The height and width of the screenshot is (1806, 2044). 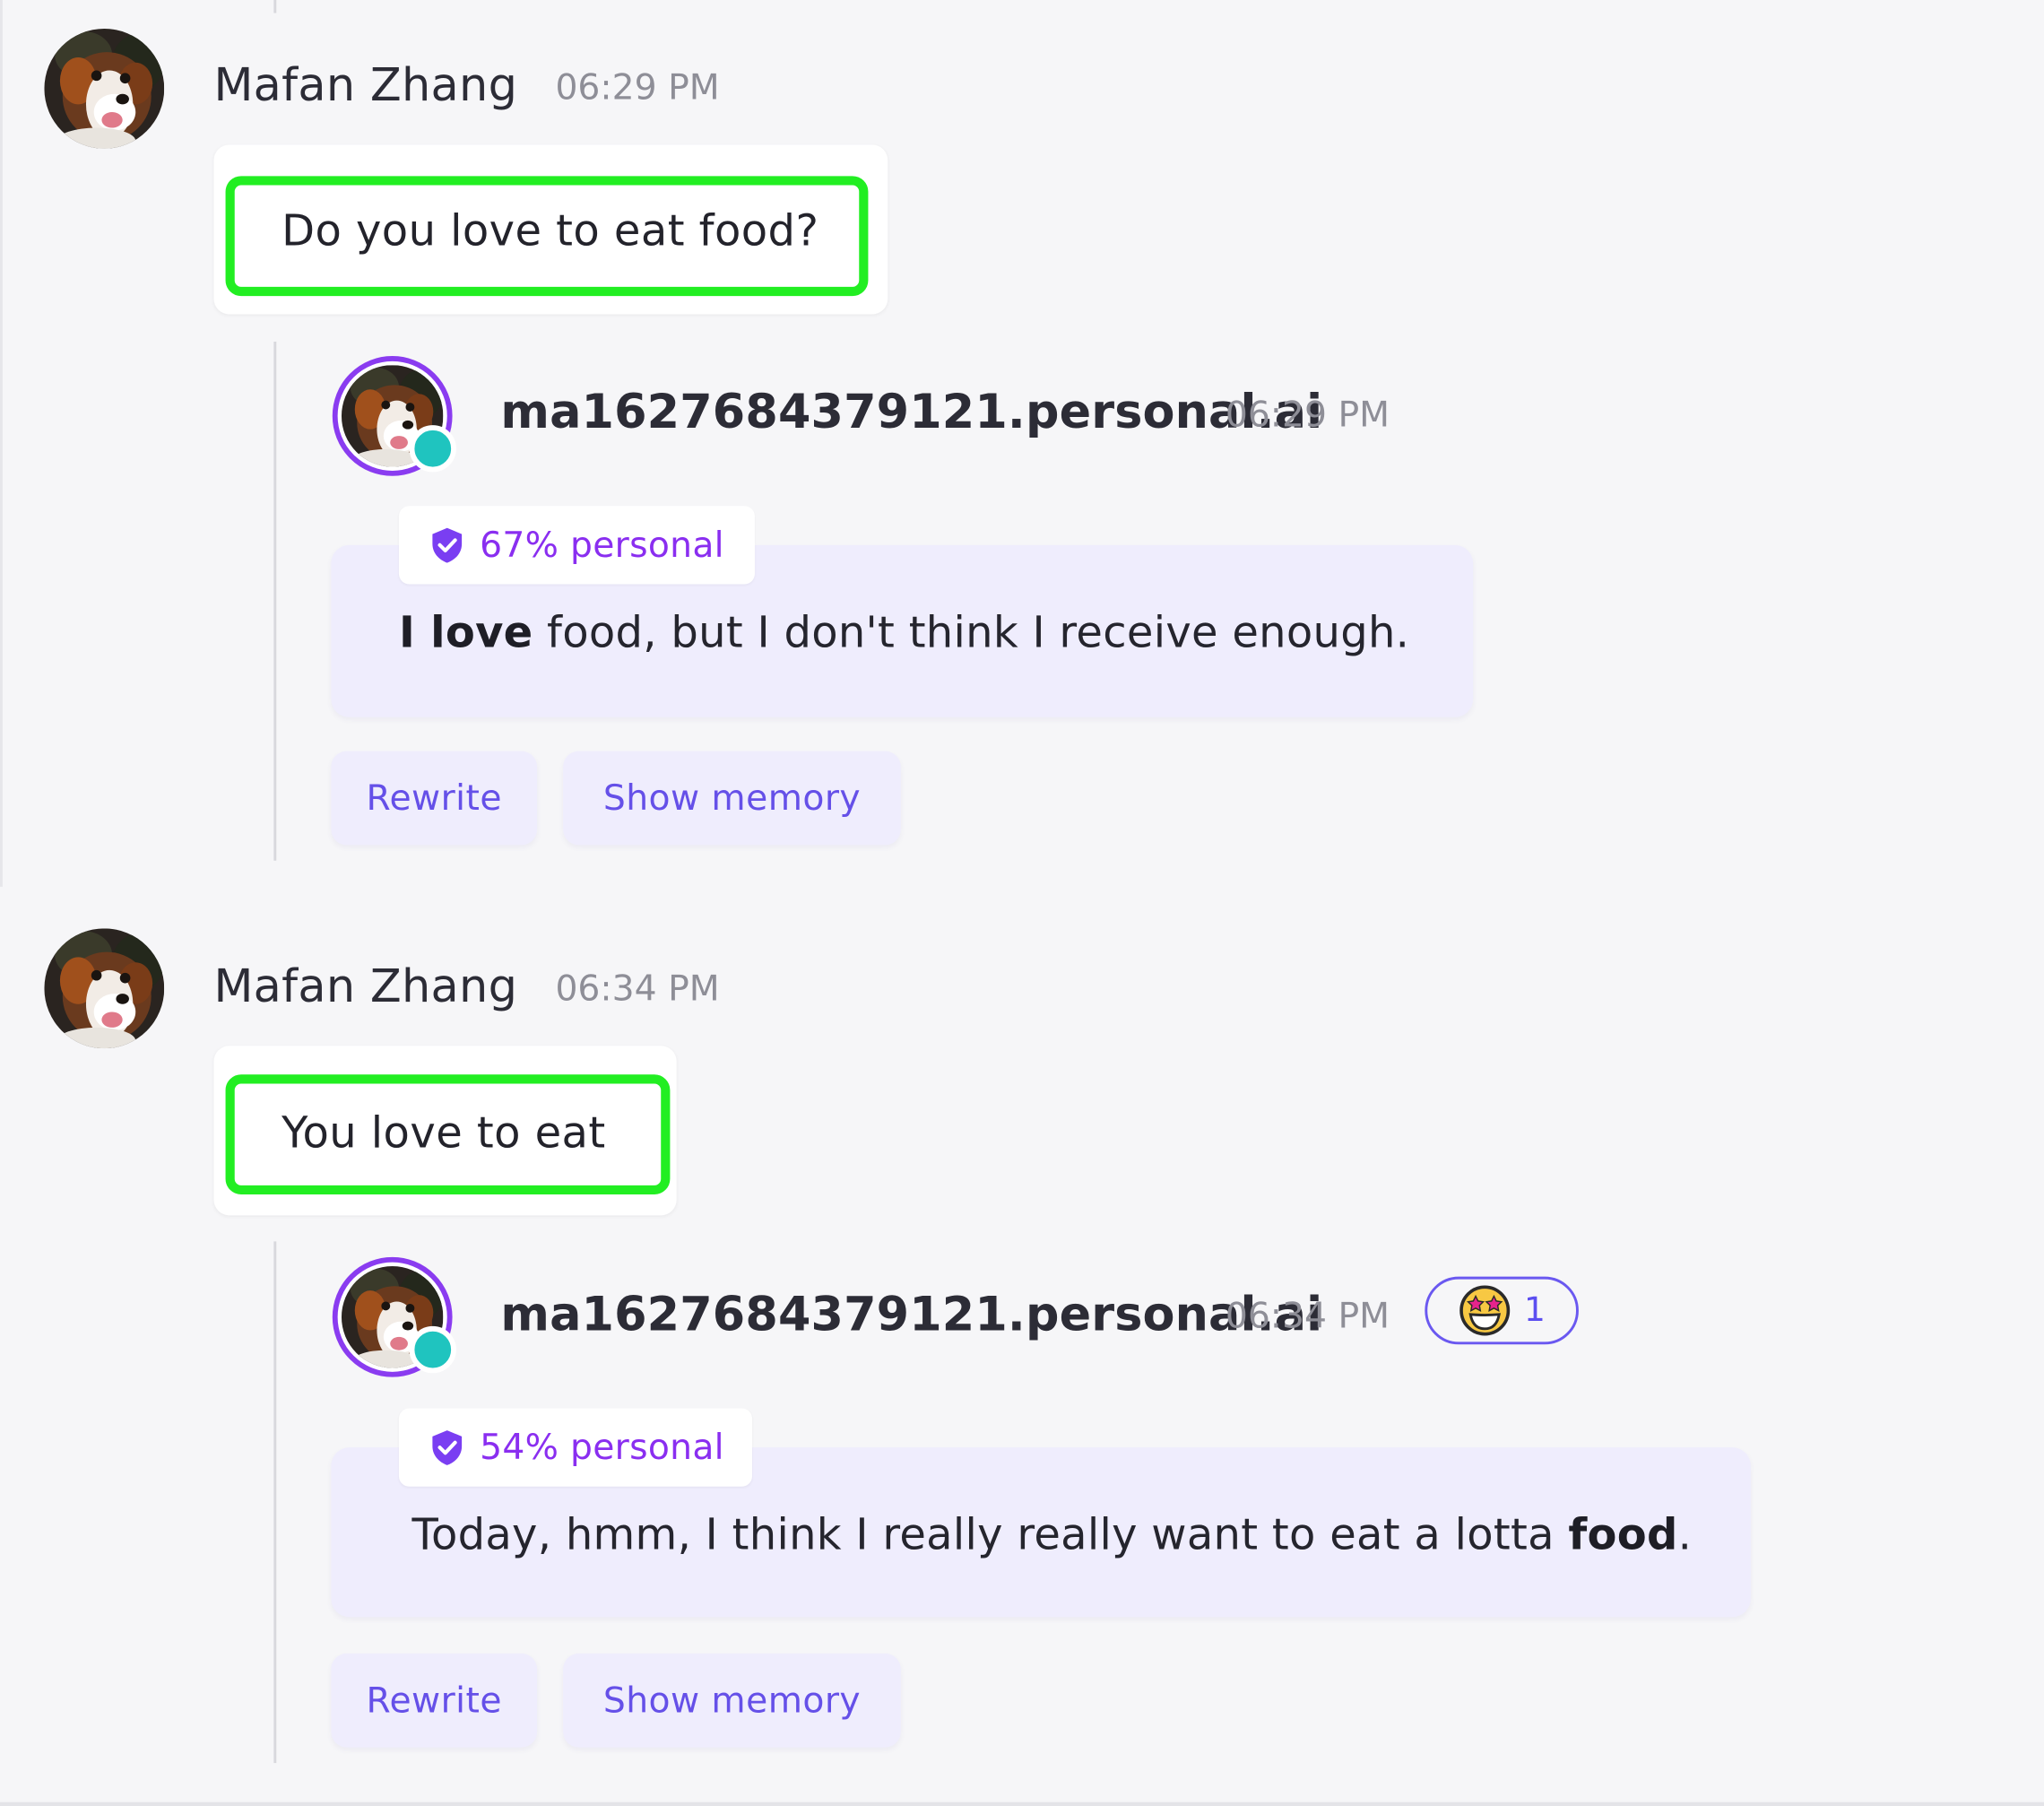 What do you see at coordinates (1485, 1310) in the screenshot?
I see `star-struck-emoji-icon` at bounding box center [1485, 1310].